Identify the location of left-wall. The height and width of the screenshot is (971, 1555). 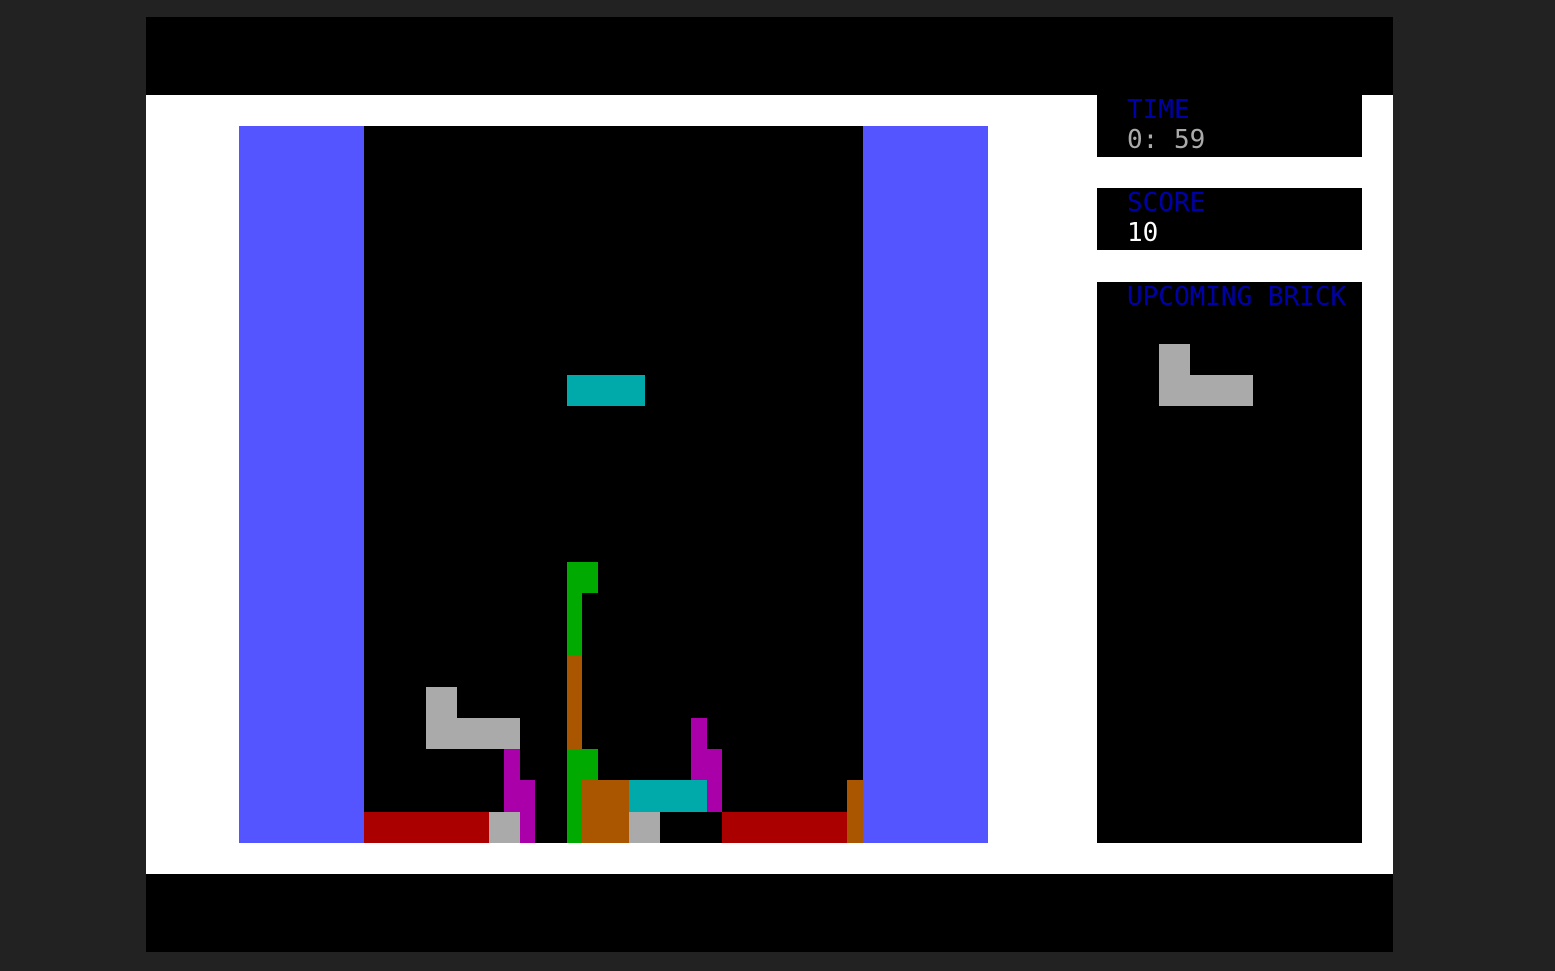
(301, 484).